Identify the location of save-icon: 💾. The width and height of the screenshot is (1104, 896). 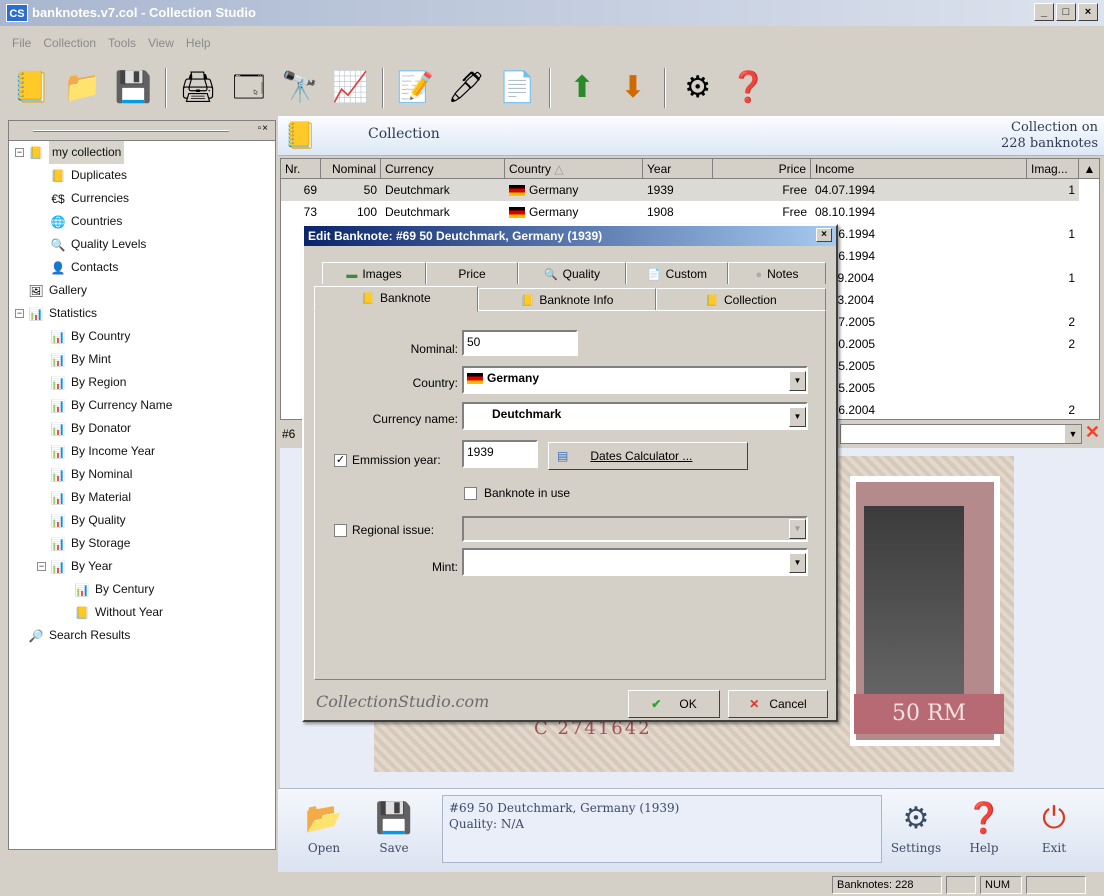
(133, 88).